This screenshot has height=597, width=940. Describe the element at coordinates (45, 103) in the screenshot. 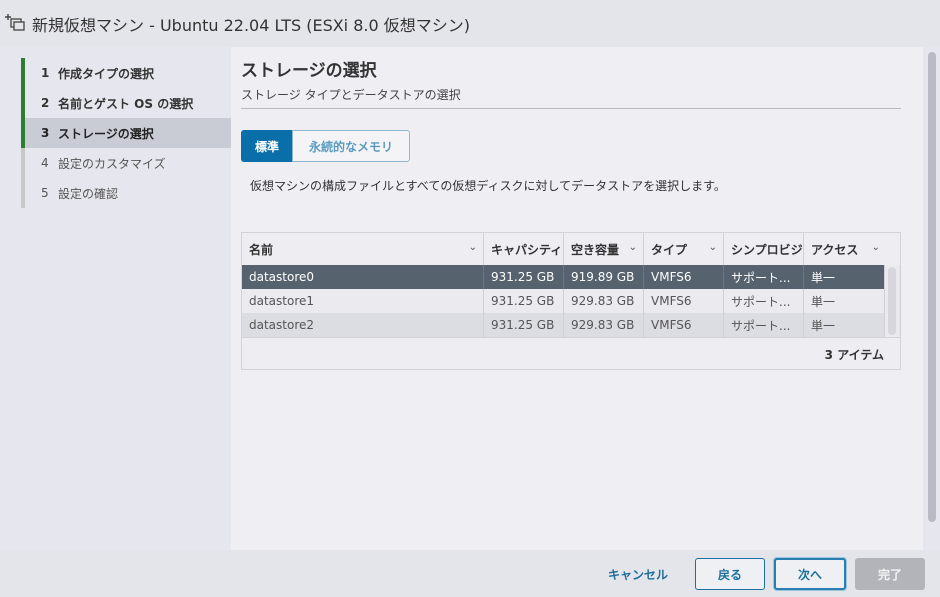

I see `step-number: 2` at that location.